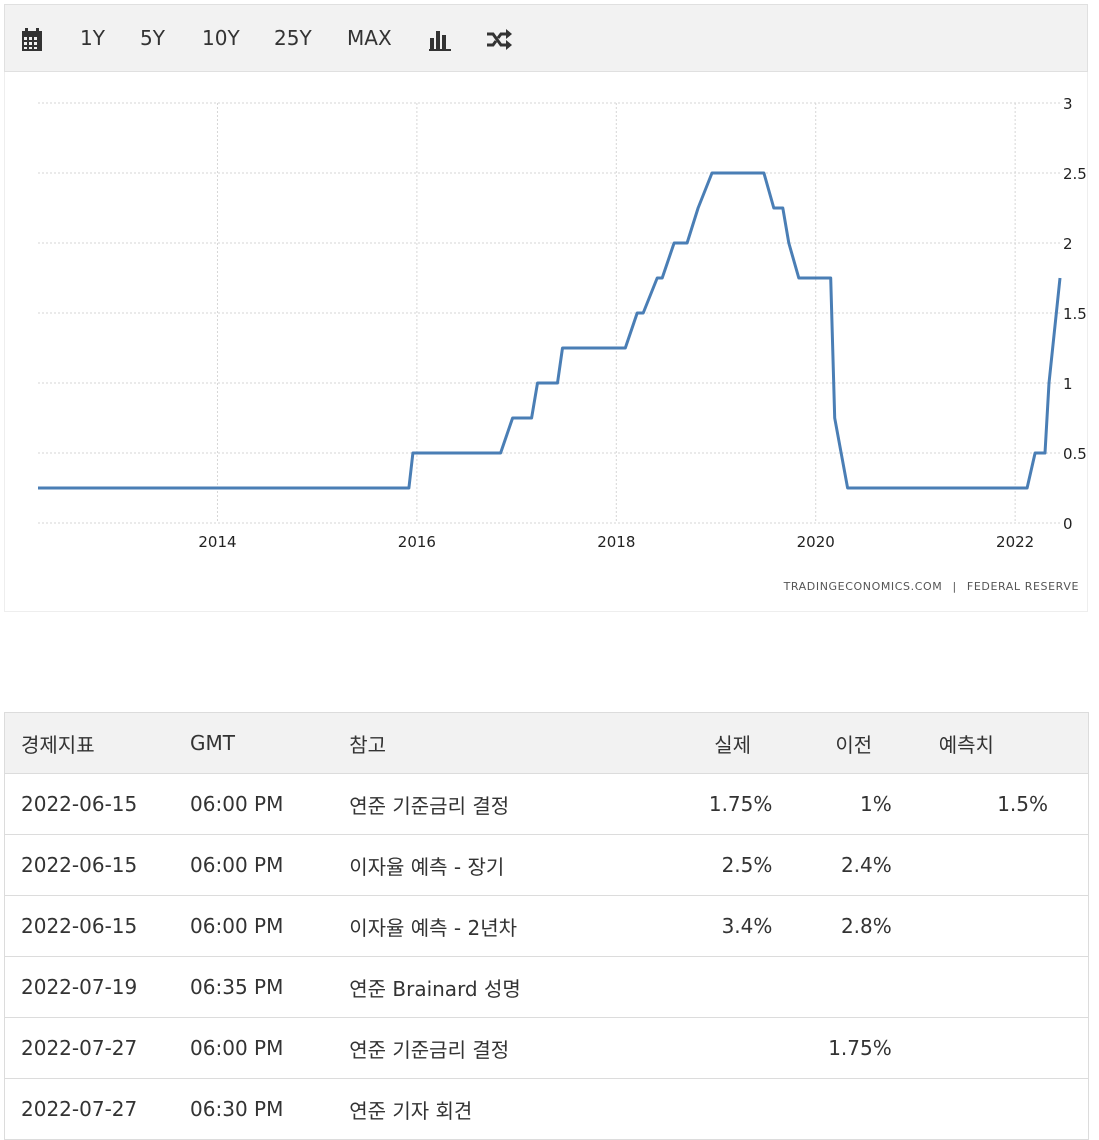 This screenshot has width=1099, height=1140. Describe the element at coordinates (833, 743) in the screenshot. I see `header-previous: 이전` at that location.